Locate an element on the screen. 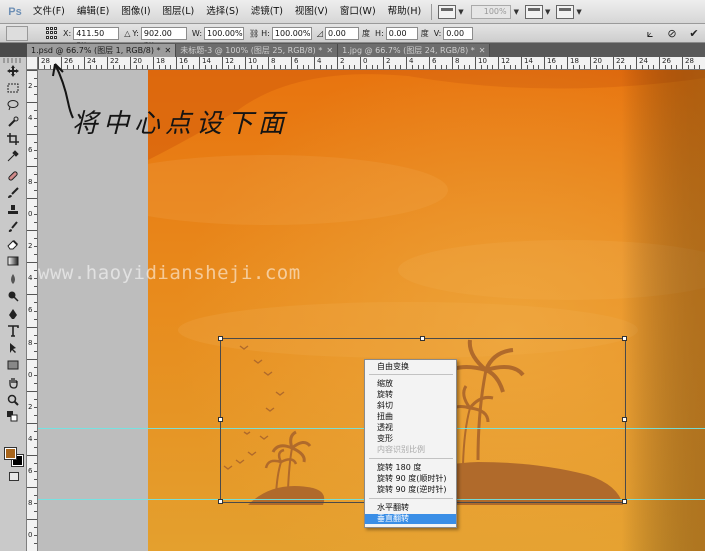 This screenshot has width=705, height=551. menu-item-free-transform: 自由变换 is located at coordinates (410, 367).